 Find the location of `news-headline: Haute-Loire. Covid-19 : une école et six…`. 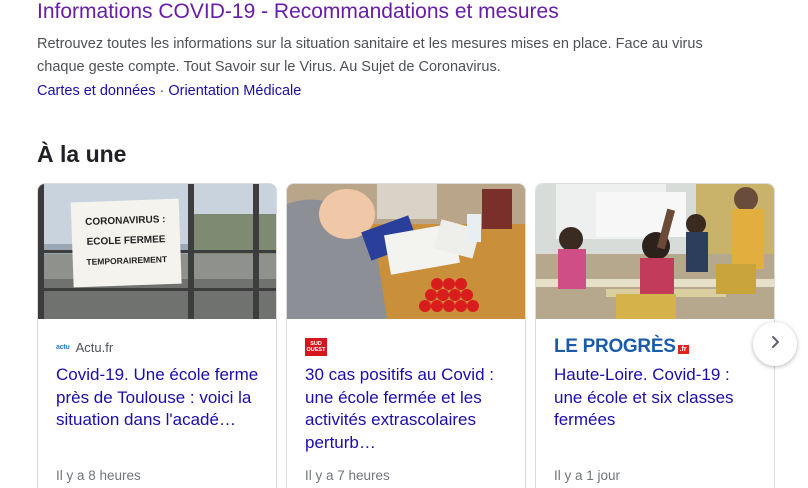

news-headline: Haute-Loire. Covid-19 : une école et six… is located at coordinates (657, 398).